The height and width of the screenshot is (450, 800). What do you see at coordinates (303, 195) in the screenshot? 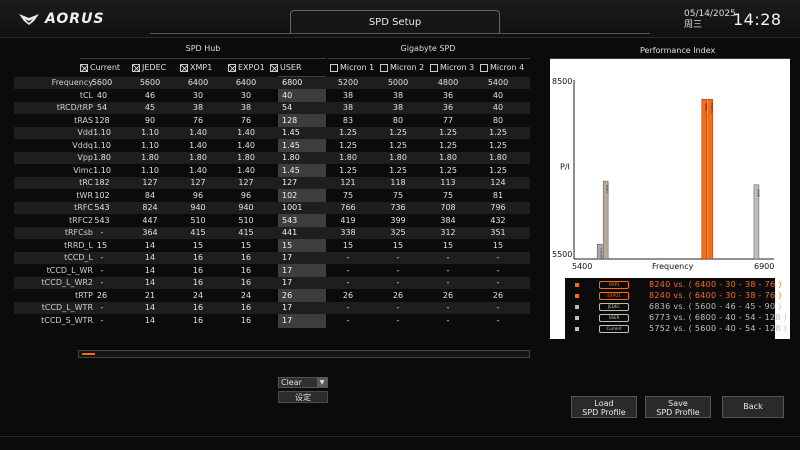
I see `user-value-field: 102` at bounding box center [303, 195].